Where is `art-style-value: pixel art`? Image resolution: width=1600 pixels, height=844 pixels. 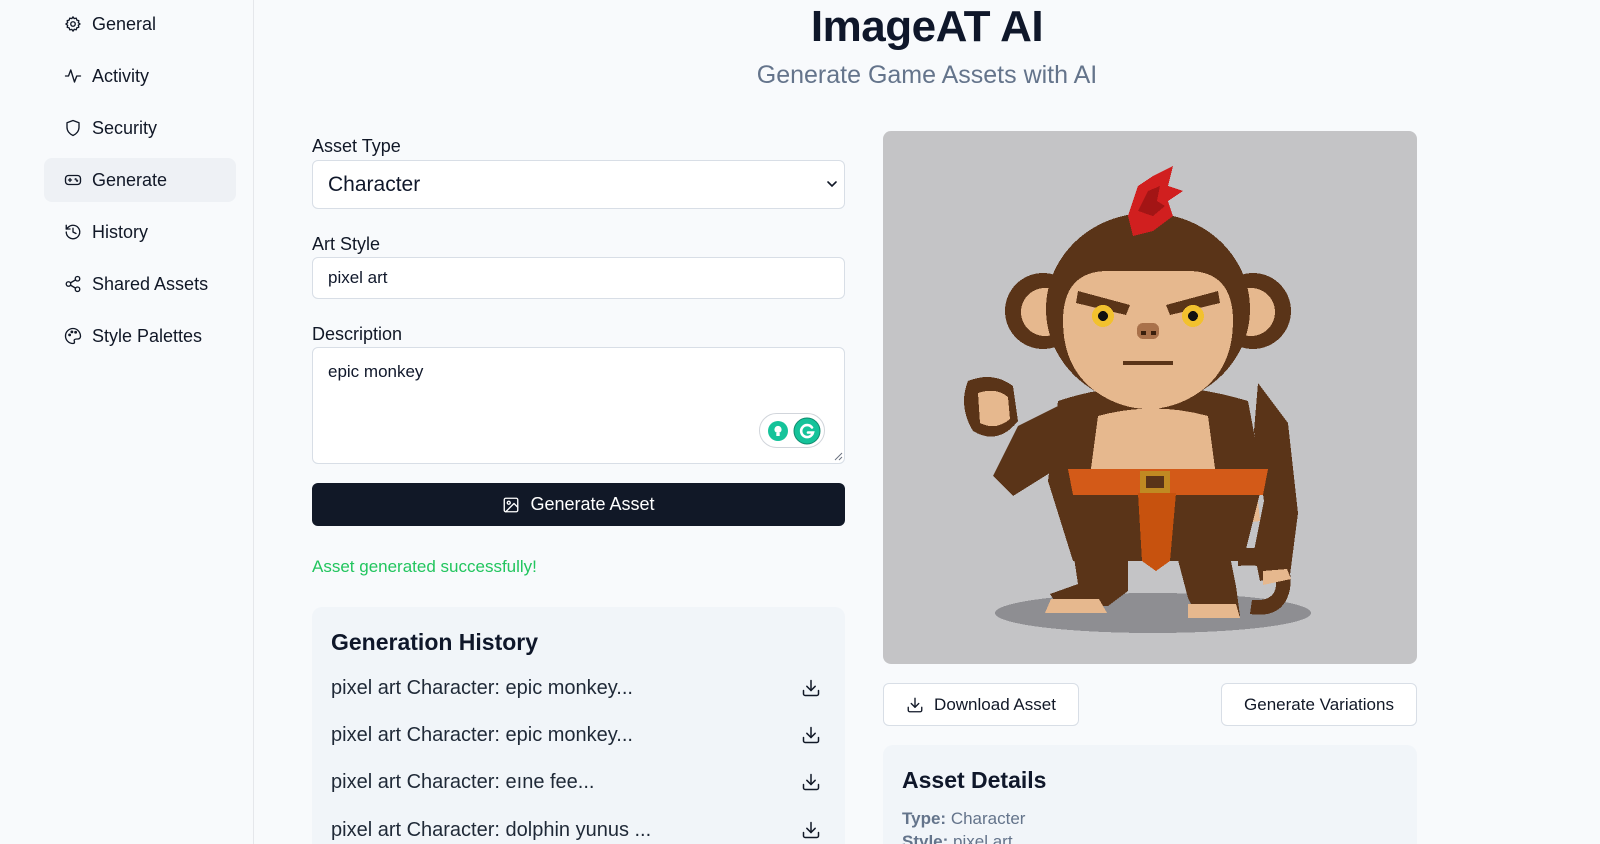 art-style-value: pixel art is located at coordinates (358, 277).